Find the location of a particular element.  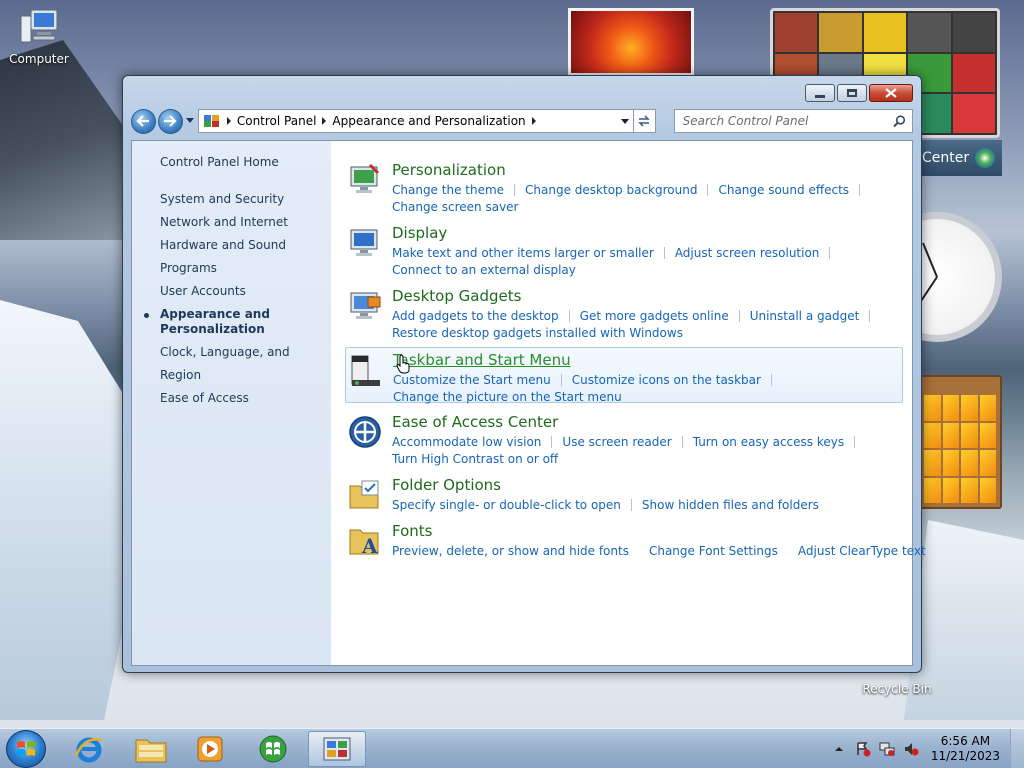

minimize-button is located at coordinates (820, 93).